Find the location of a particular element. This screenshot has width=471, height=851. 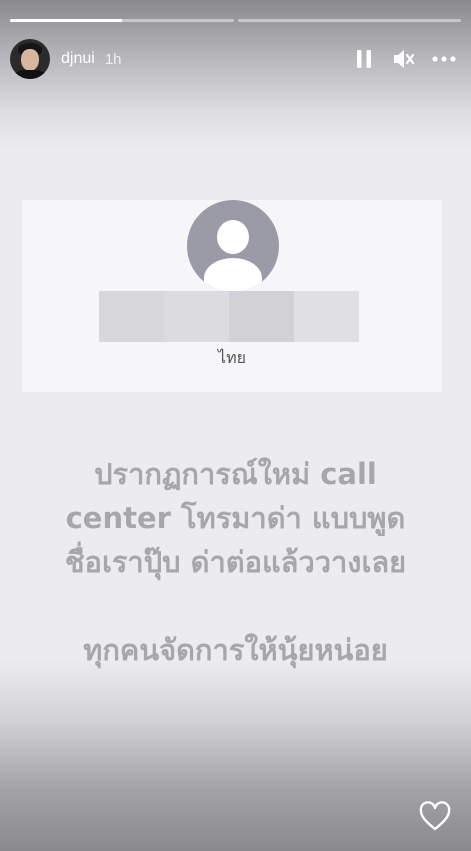

post-time: 1h is located at coordinates (113, 59).